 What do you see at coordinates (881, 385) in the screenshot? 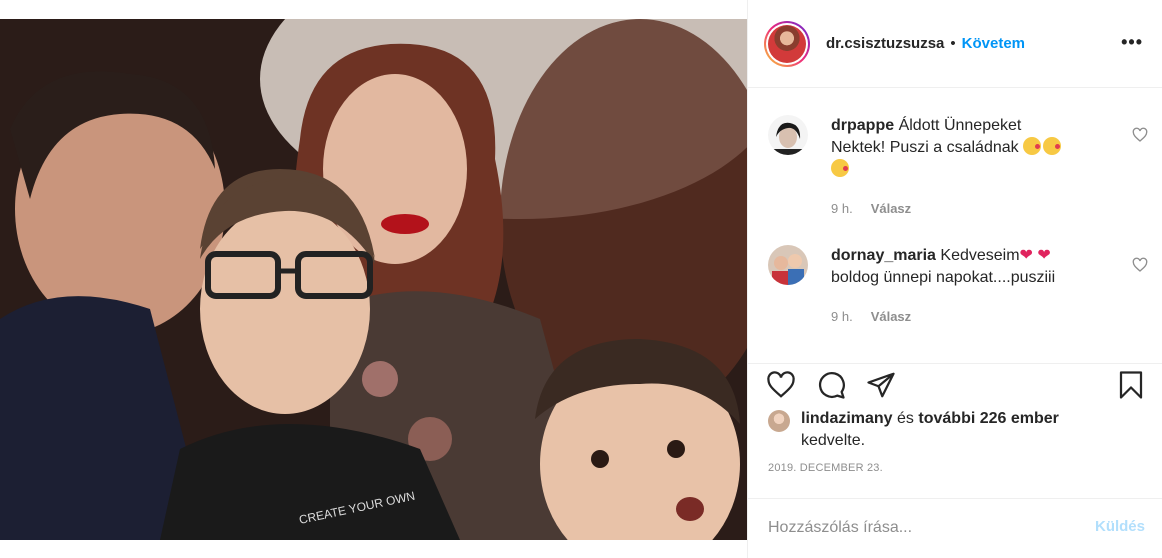
I see `share-icon` at bounding box center [881, 385].